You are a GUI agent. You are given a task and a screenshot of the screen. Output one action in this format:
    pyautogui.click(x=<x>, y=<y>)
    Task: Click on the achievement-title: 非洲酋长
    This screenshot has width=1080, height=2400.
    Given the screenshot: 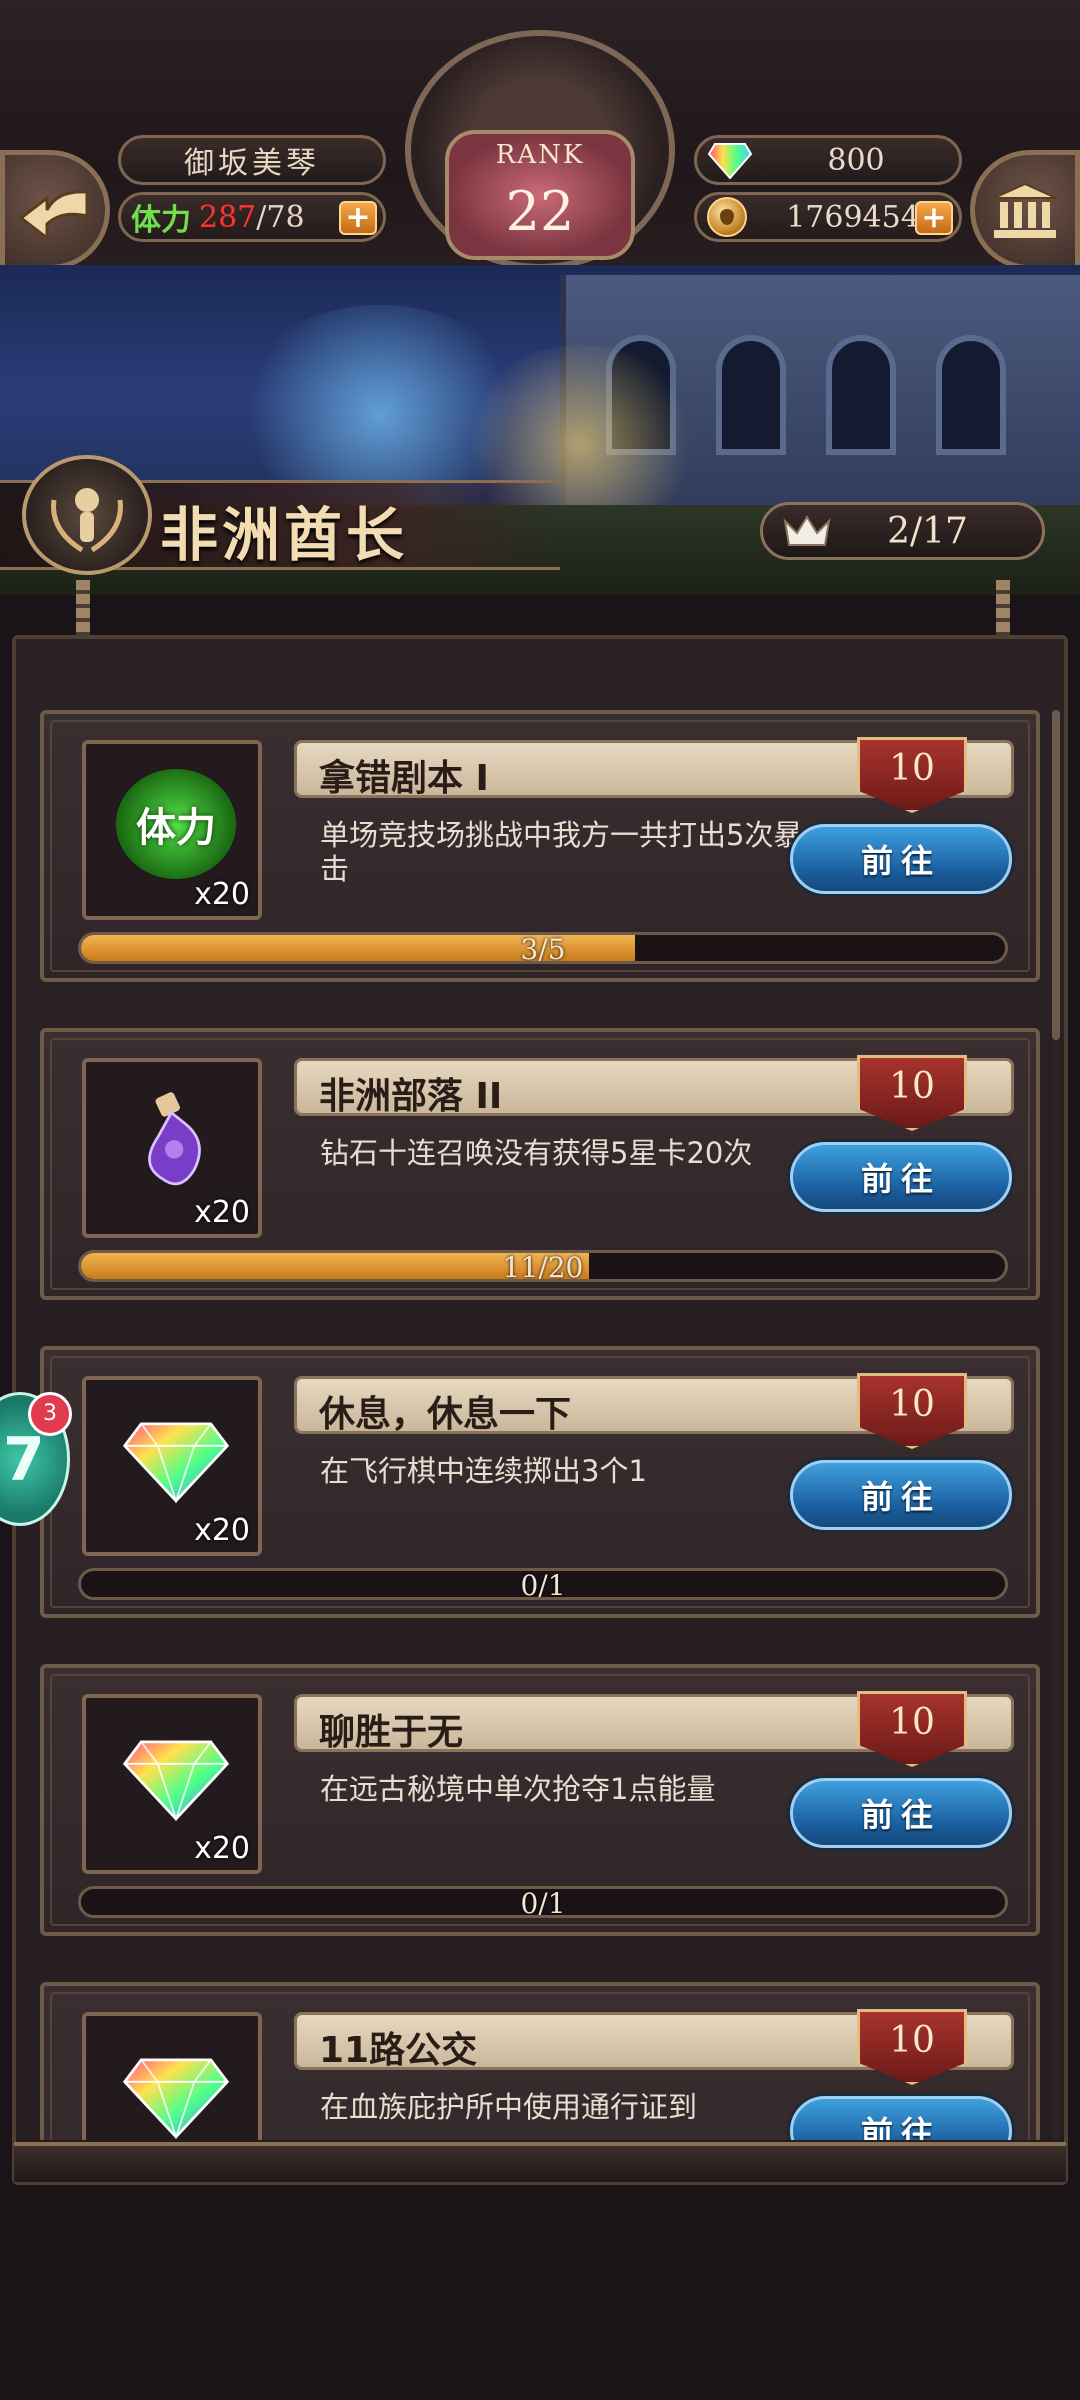 What is the action you would take?
    pyautogui.click(x=284, y=535)
    